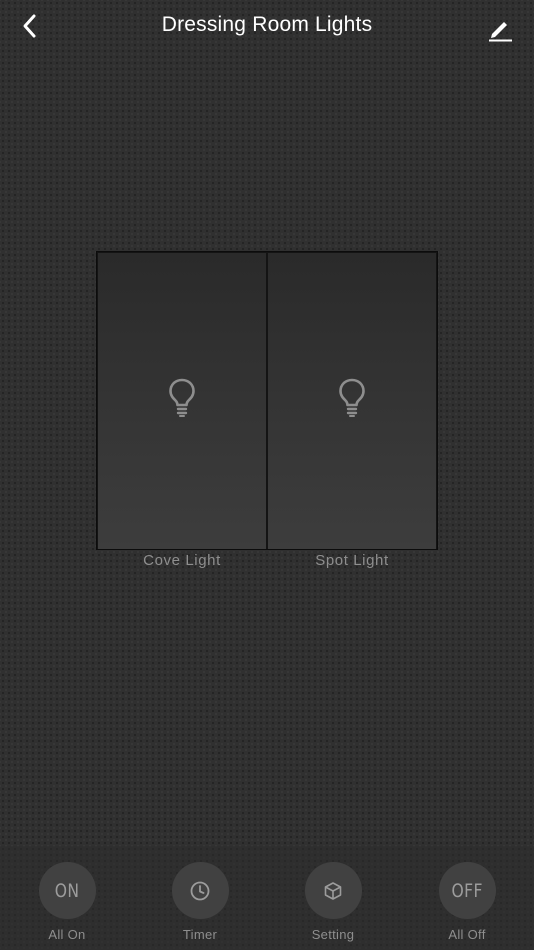  I want to click on switch-spot-light, so click(352, 401).